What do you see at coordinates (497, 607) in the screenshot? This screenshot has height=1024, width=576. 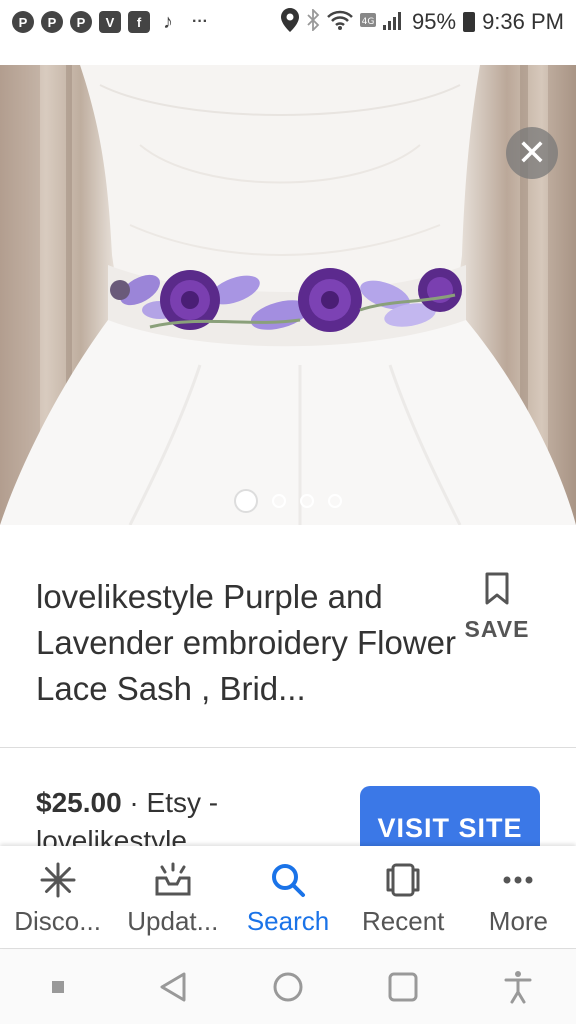 I see `save-button: SAVE` at bounding box center [497, 607].